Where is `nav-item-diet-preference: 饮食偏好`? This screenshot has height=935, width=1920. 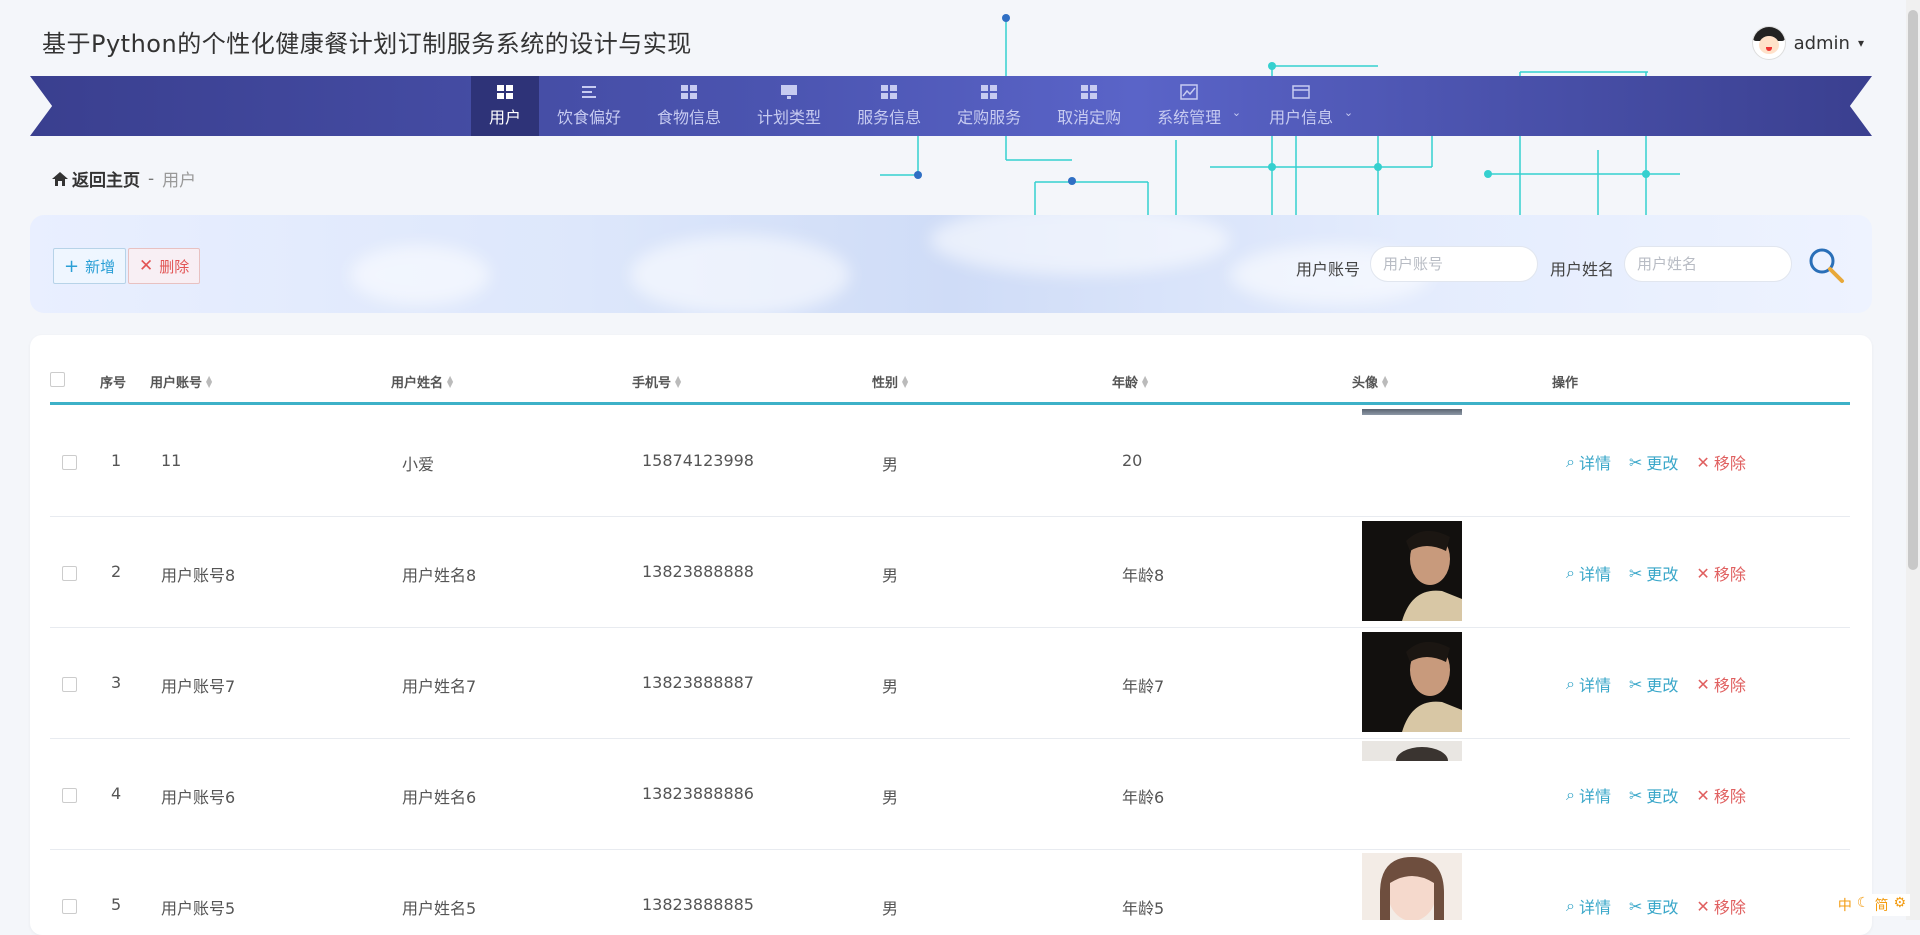 nav-item-diet-preference: 饮食偏好 is located at coordinates (589, 106).